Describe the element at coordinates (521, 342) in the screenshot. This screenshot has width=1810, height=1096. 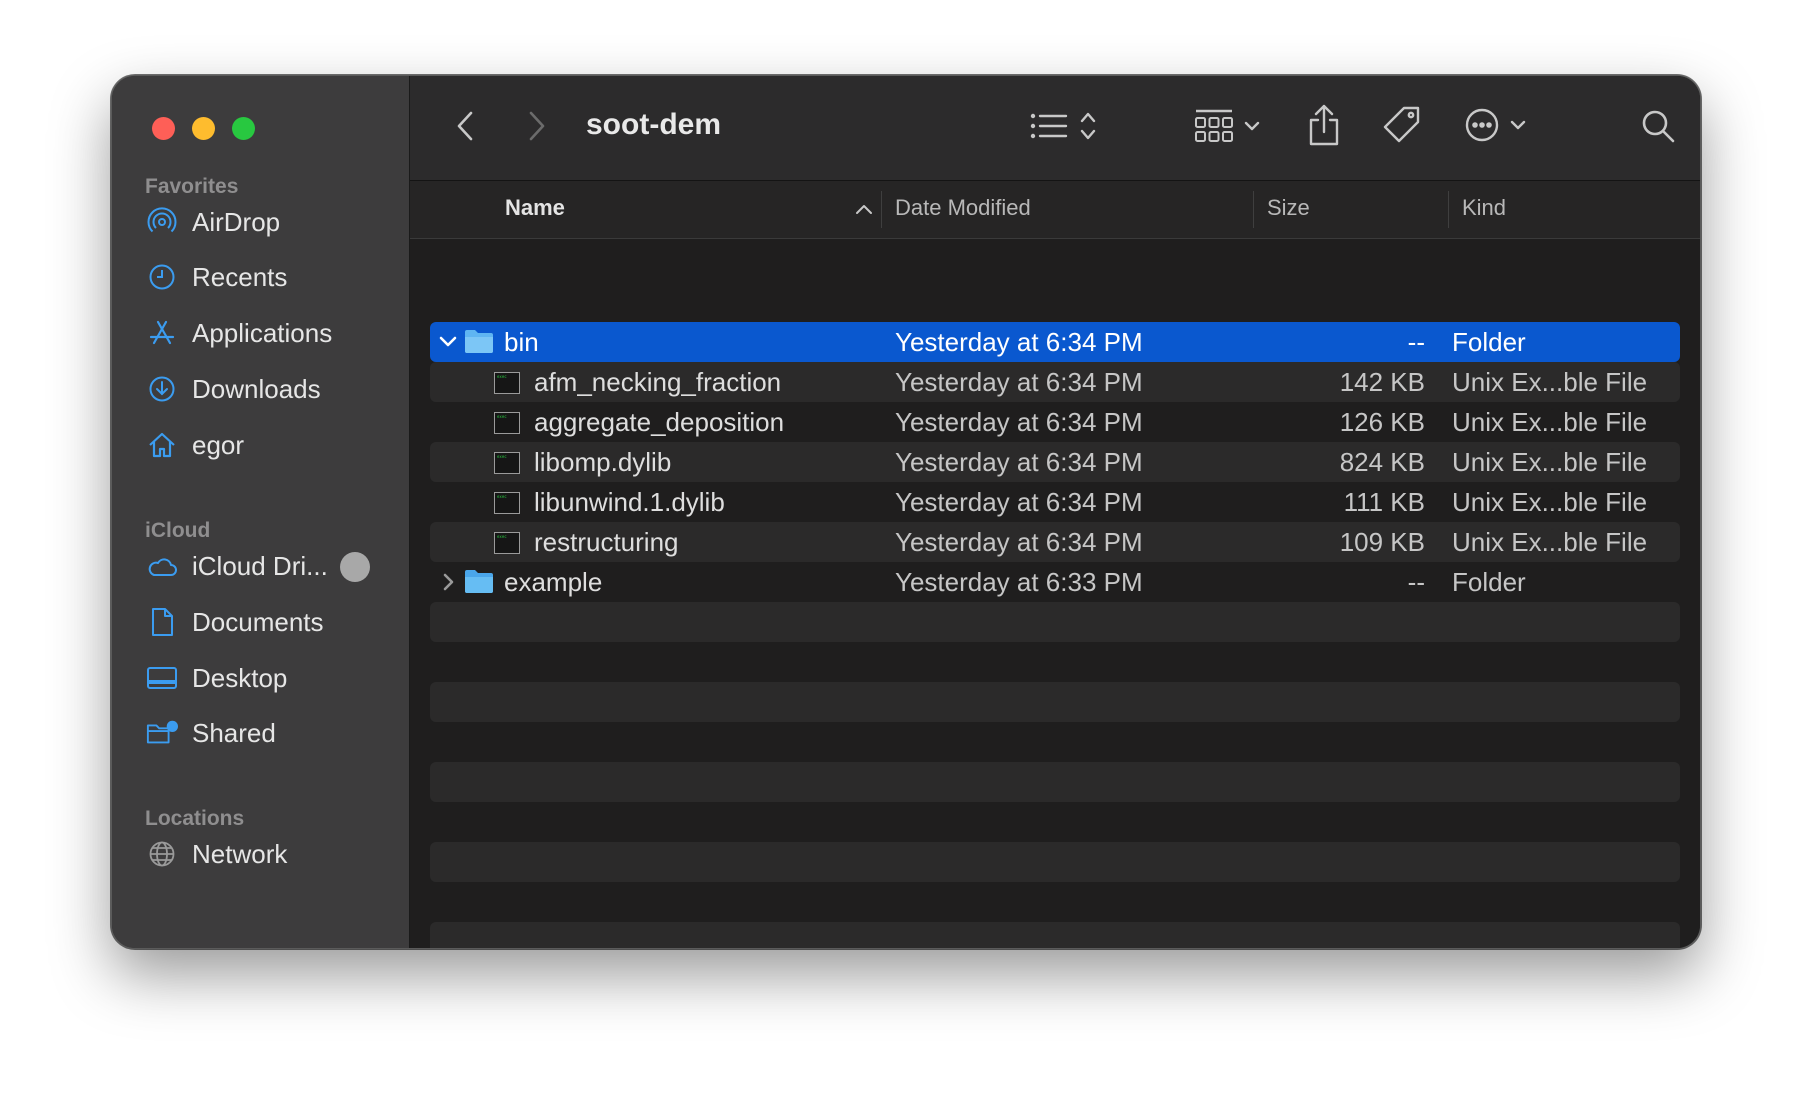
I see `file-name: bin` at that location.